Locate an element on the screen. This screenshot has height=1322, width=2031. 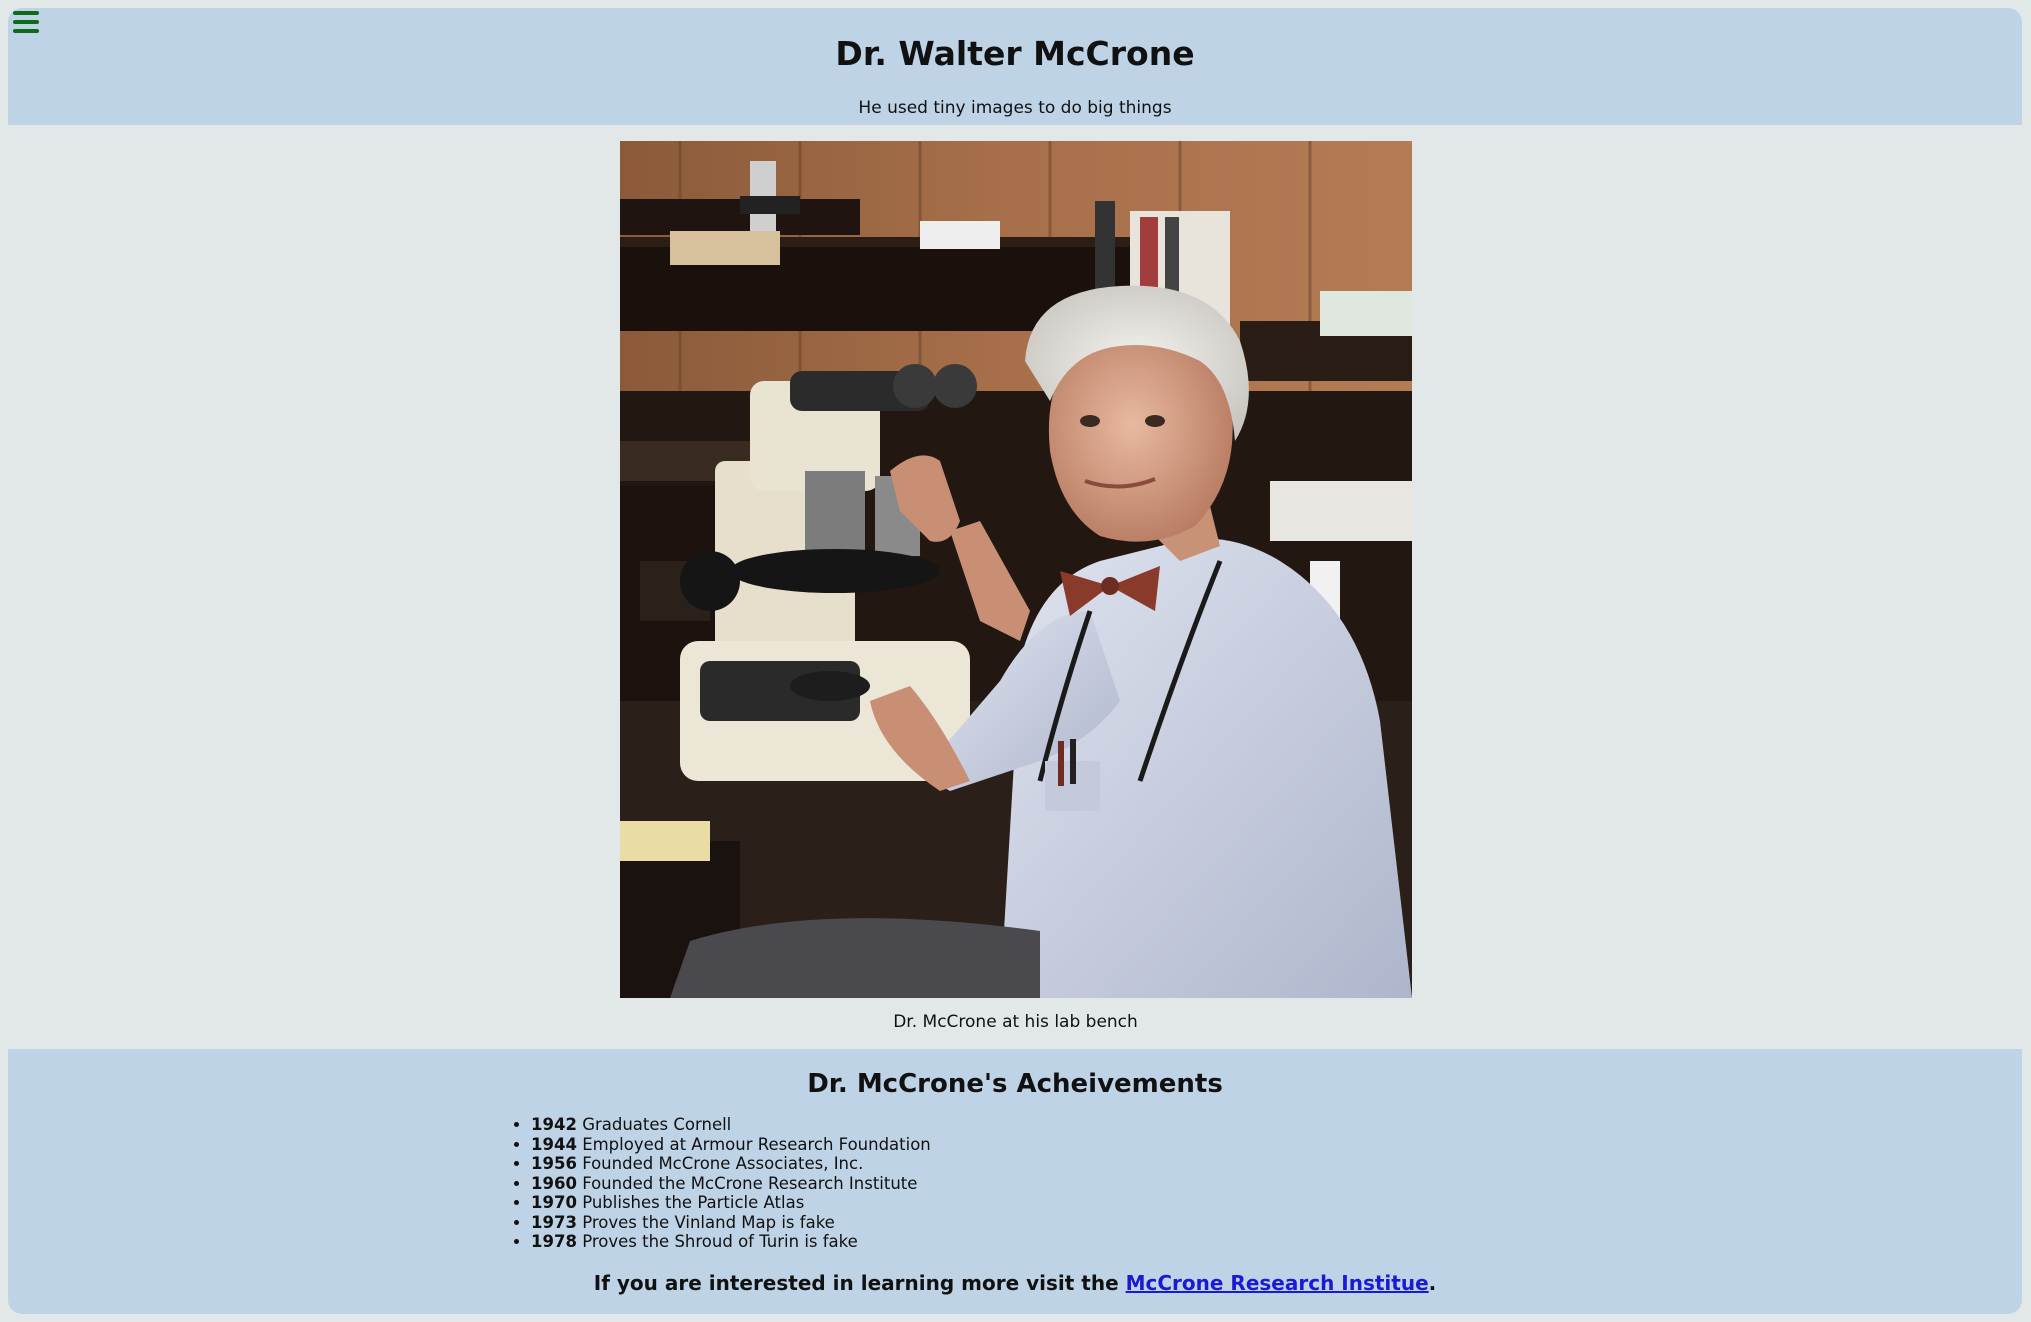
achievement-text: Founded the McCrone Research Institute is located at coordinates (750, 1183).